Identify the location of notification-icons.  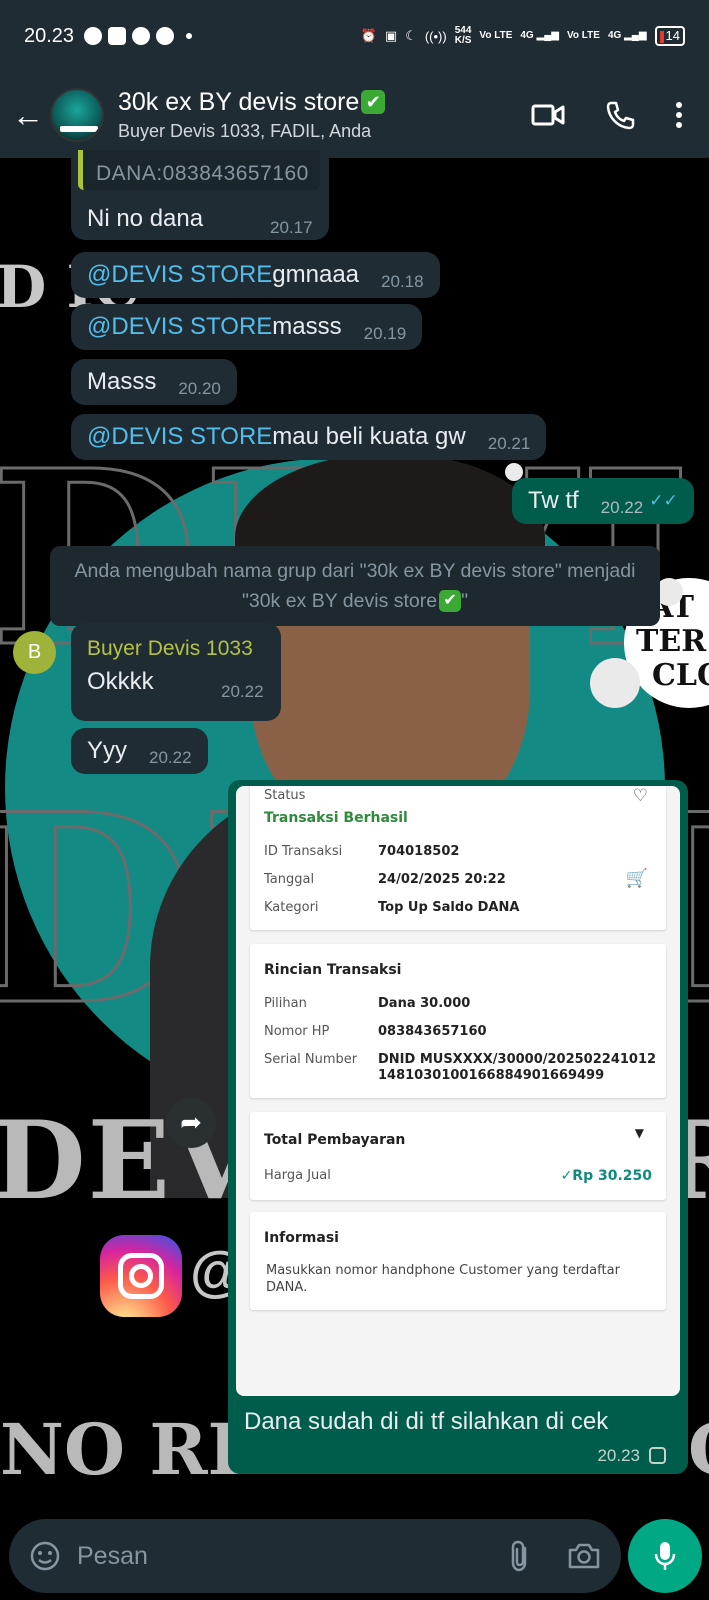
(138, 36).